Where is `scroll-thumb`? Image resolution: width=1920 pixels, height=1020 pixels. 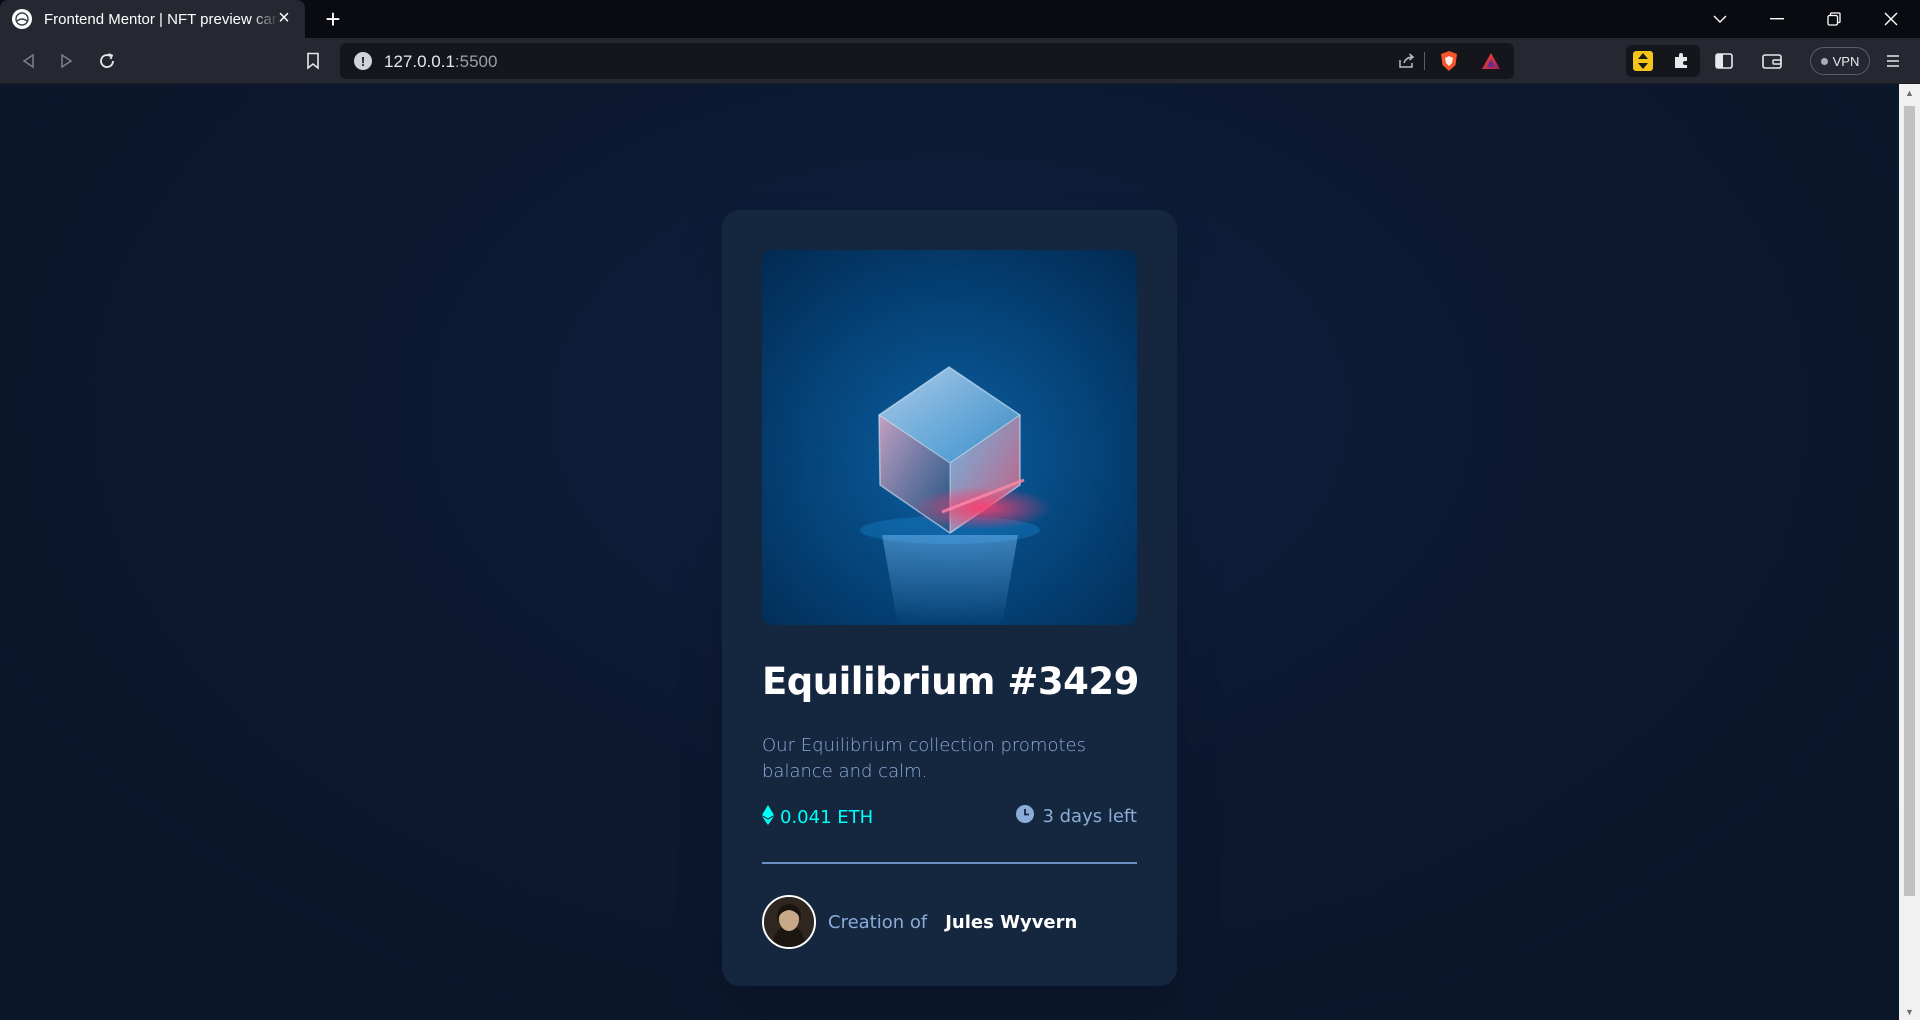 scroll-thumb is located at coordinates (1909, 501).